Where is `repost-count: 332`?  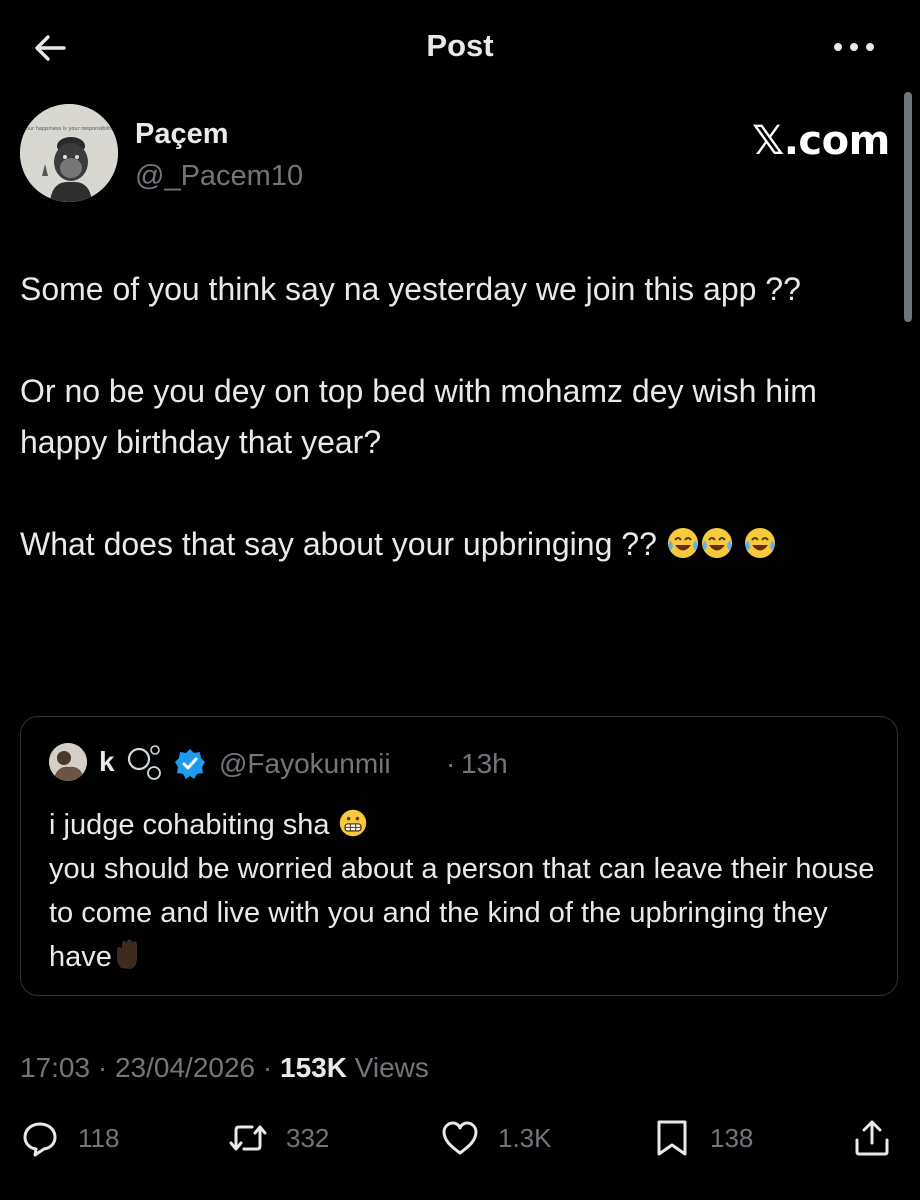
repost-count: 332 is located at coordinates (308, 1137).